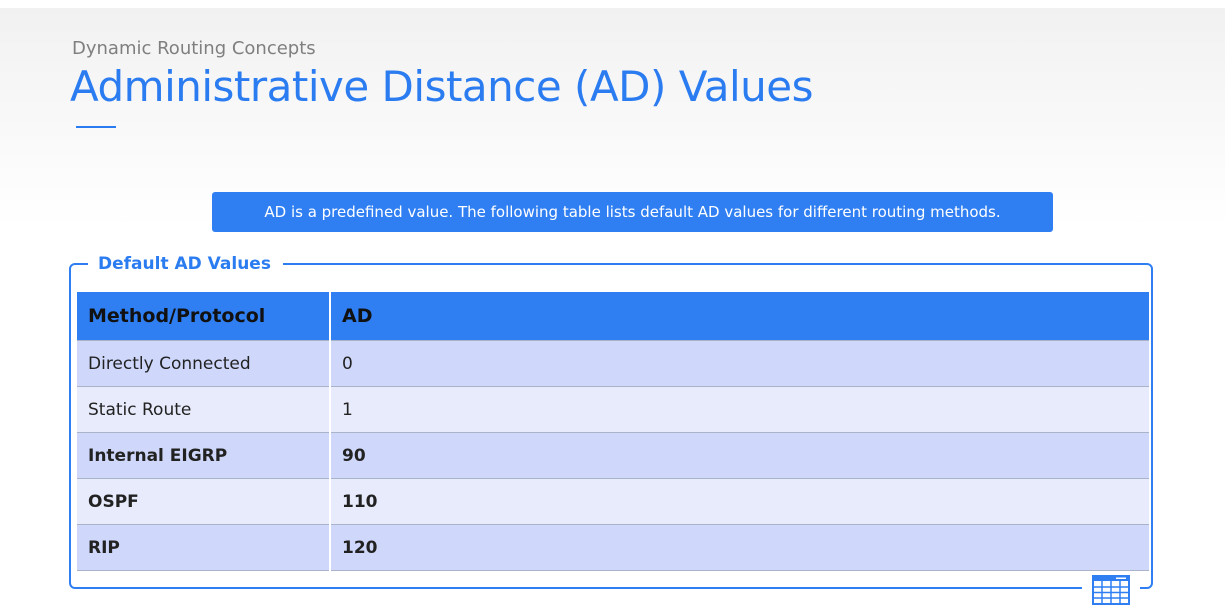  I want to click on table-icon-wrapper, so click(1111, 590).